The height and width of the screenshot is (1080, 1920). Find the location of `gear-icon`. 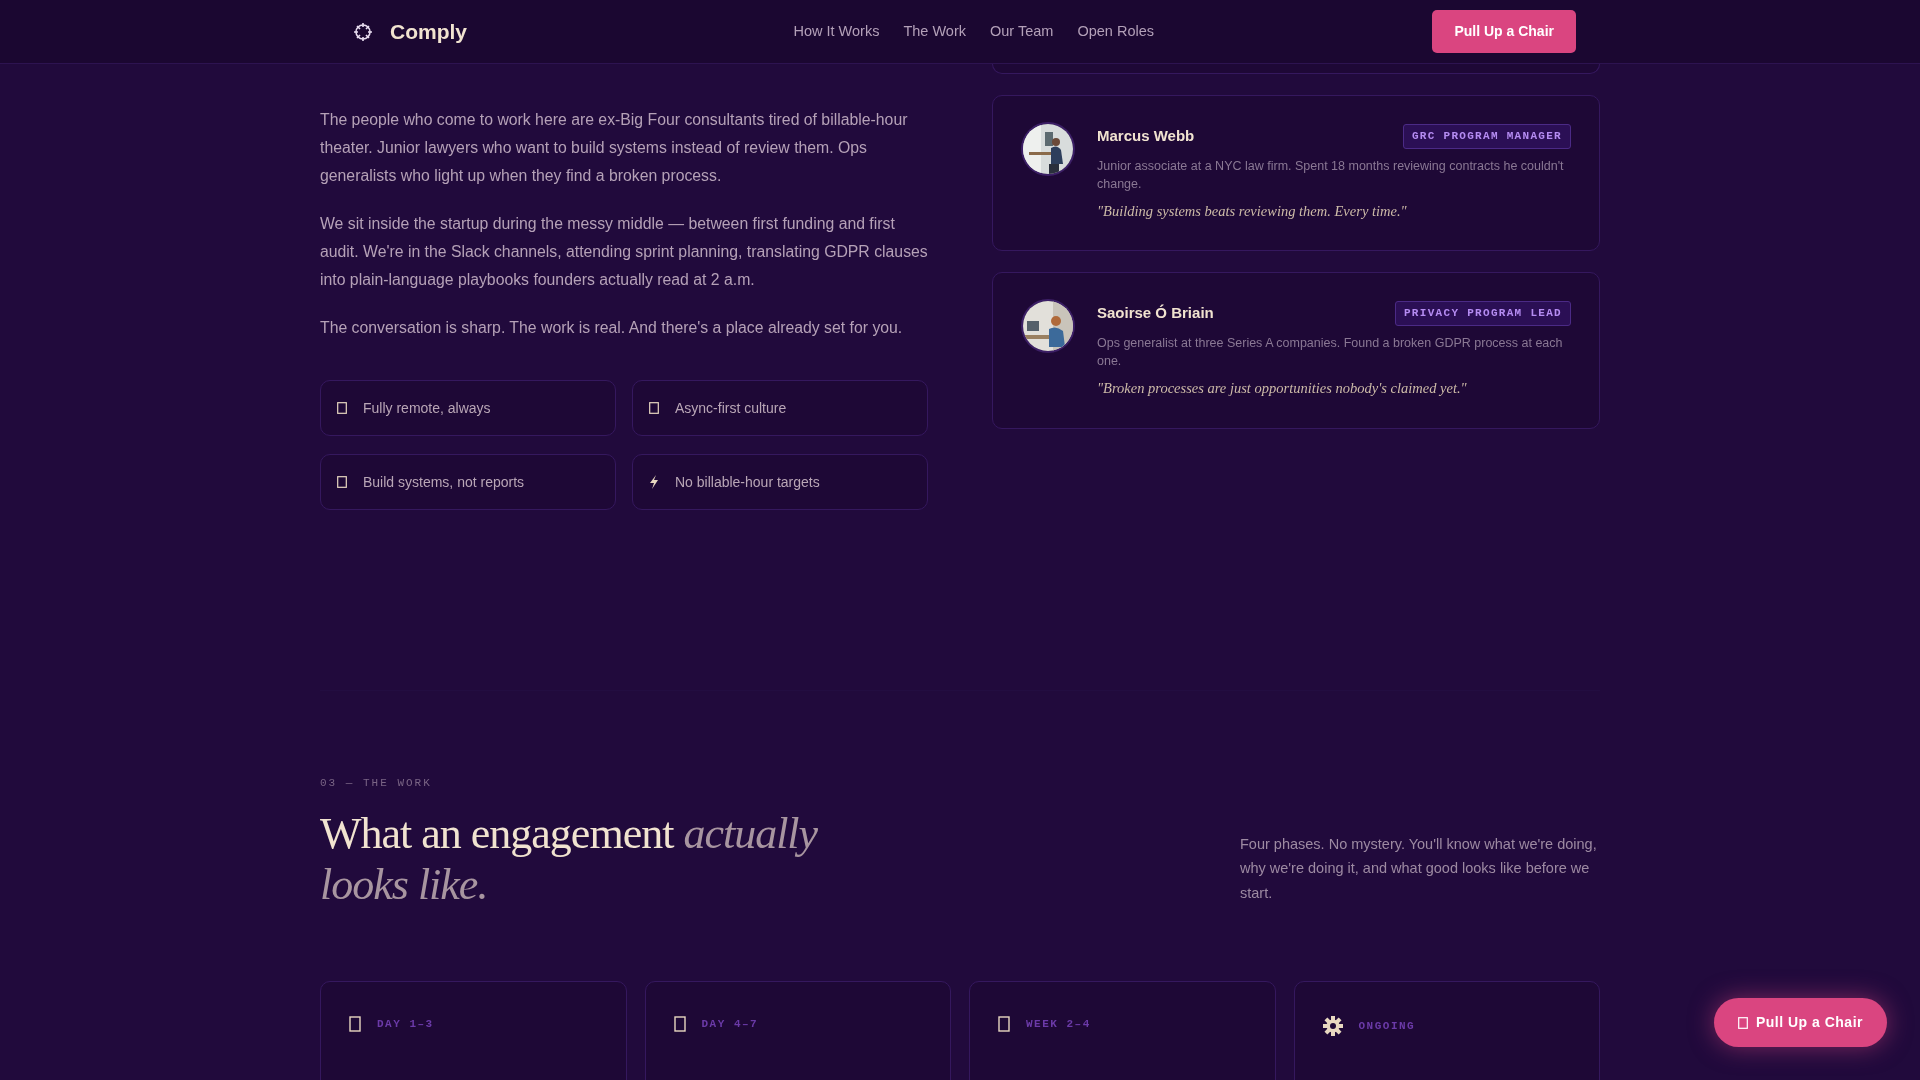

gear-icon is located at coordinates (1332, 1026).